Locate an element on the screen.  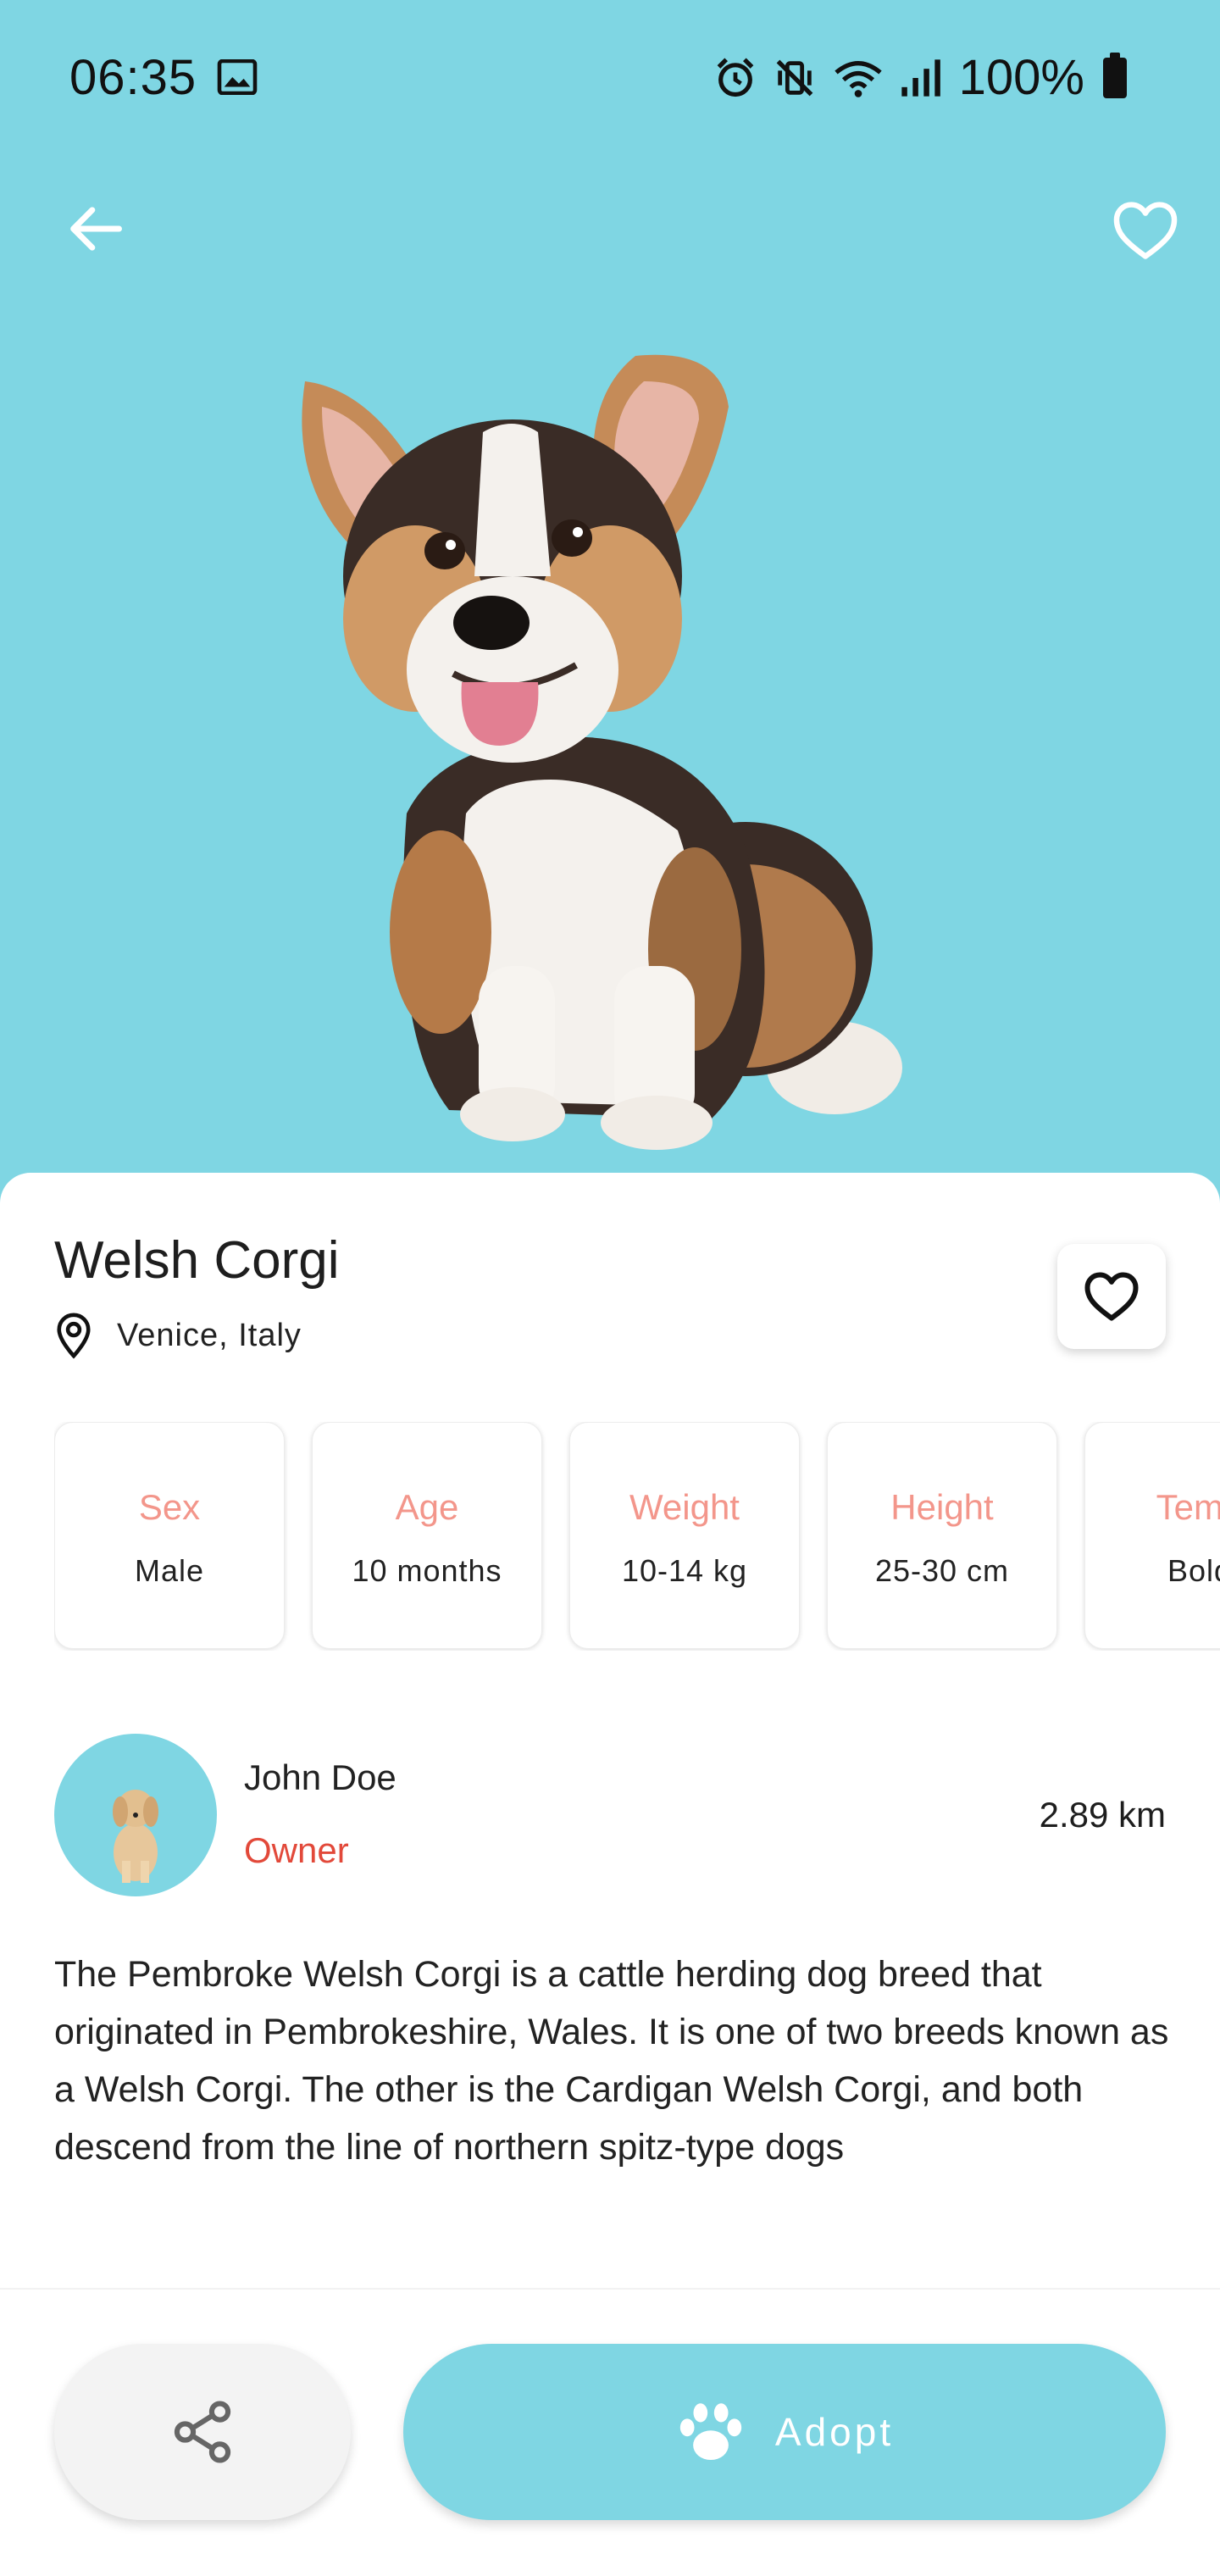
stat-card-height: Height 25-30 cm is located at coordinates (942, 1535).